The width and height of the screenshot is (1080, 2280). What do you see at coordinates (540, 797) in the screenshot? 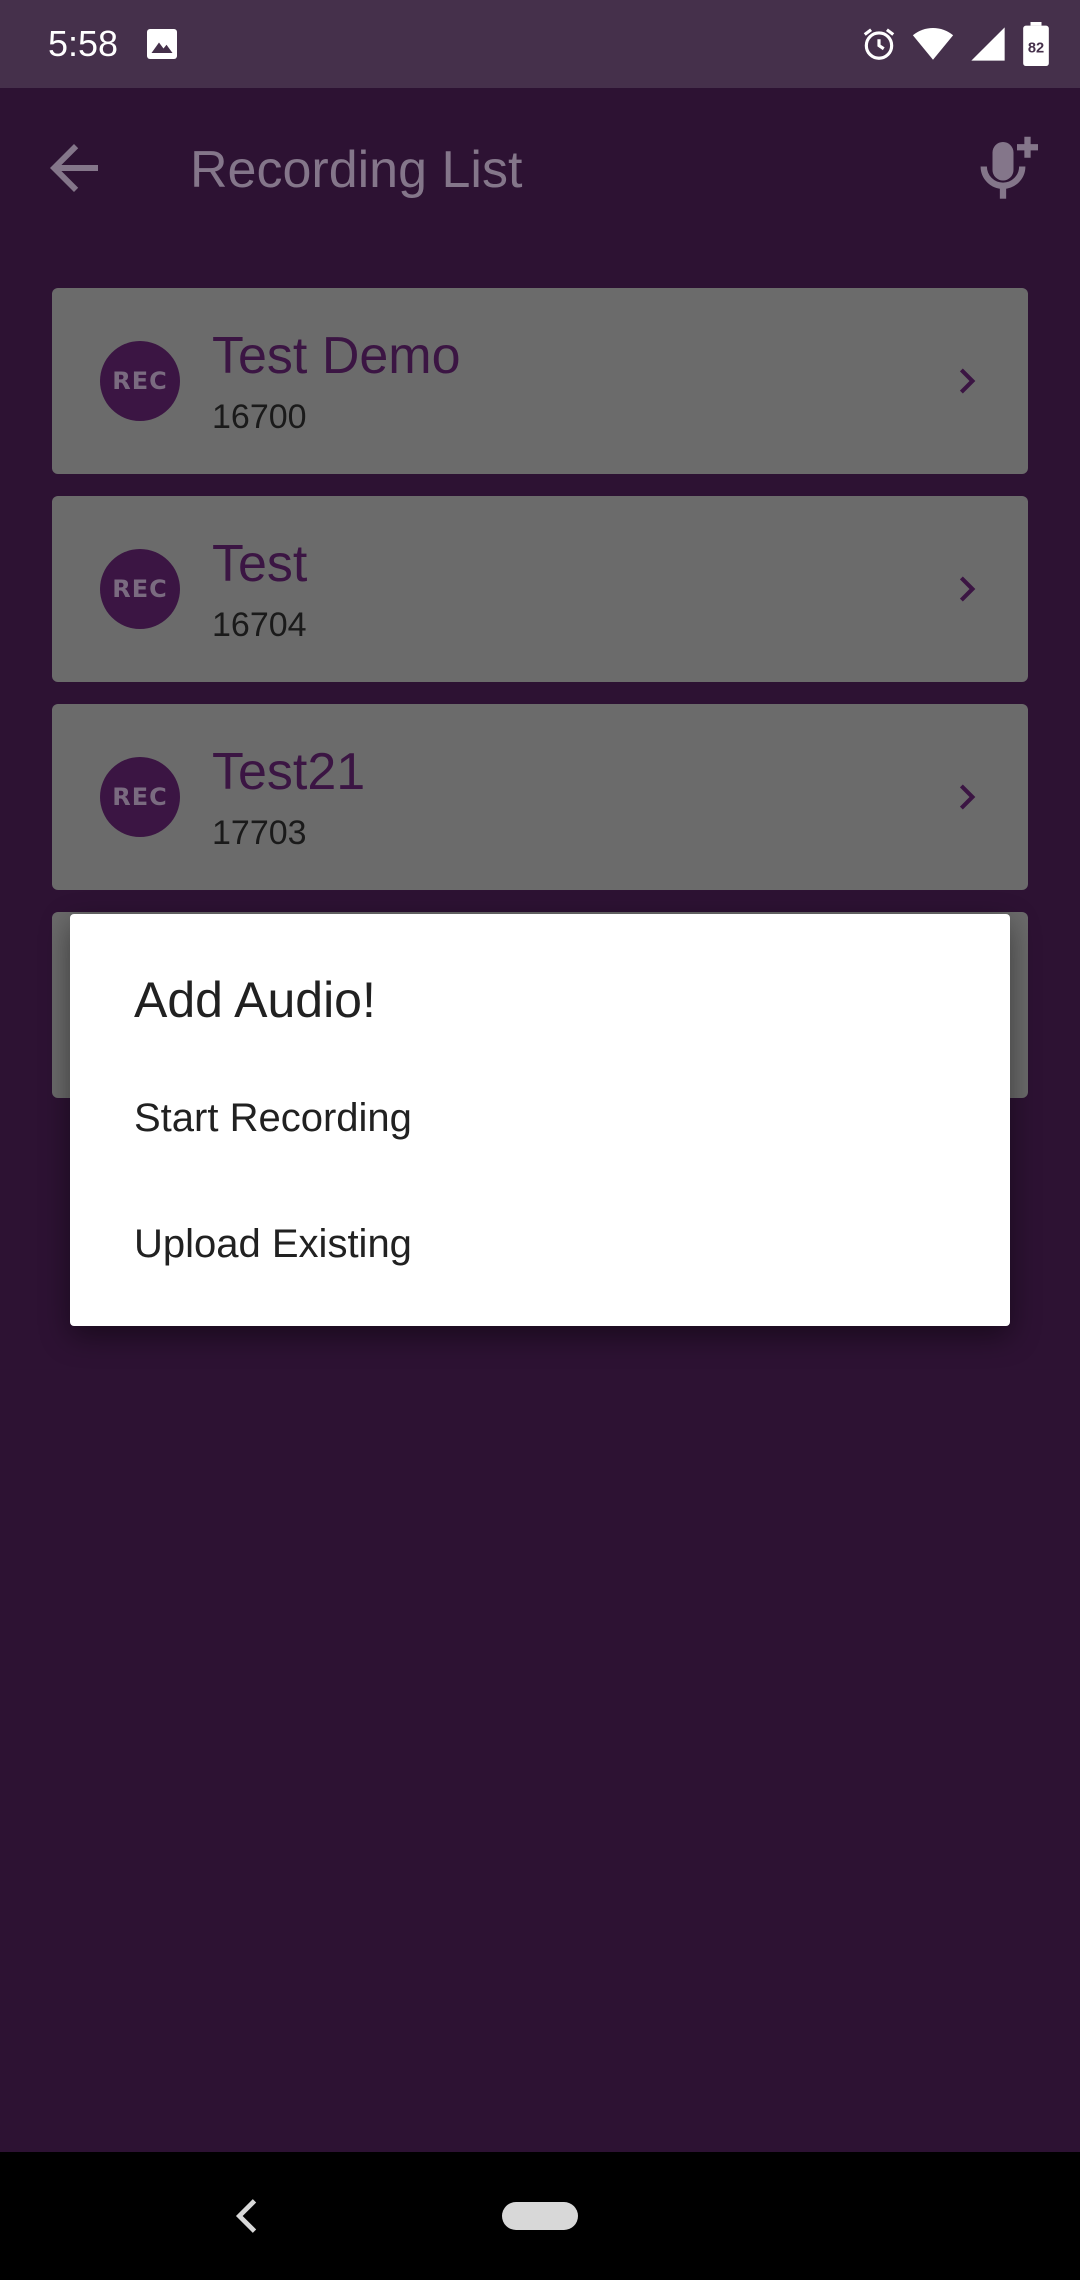
I see `list-item: REC Test21 17703` at bounding box center [540, 797].